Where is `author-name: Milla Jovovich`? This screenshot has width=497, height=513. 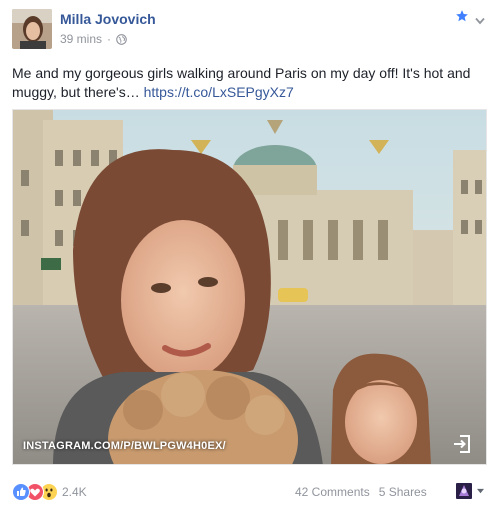
author-name: Milla Jovovich is located at coordinates (108, 19).